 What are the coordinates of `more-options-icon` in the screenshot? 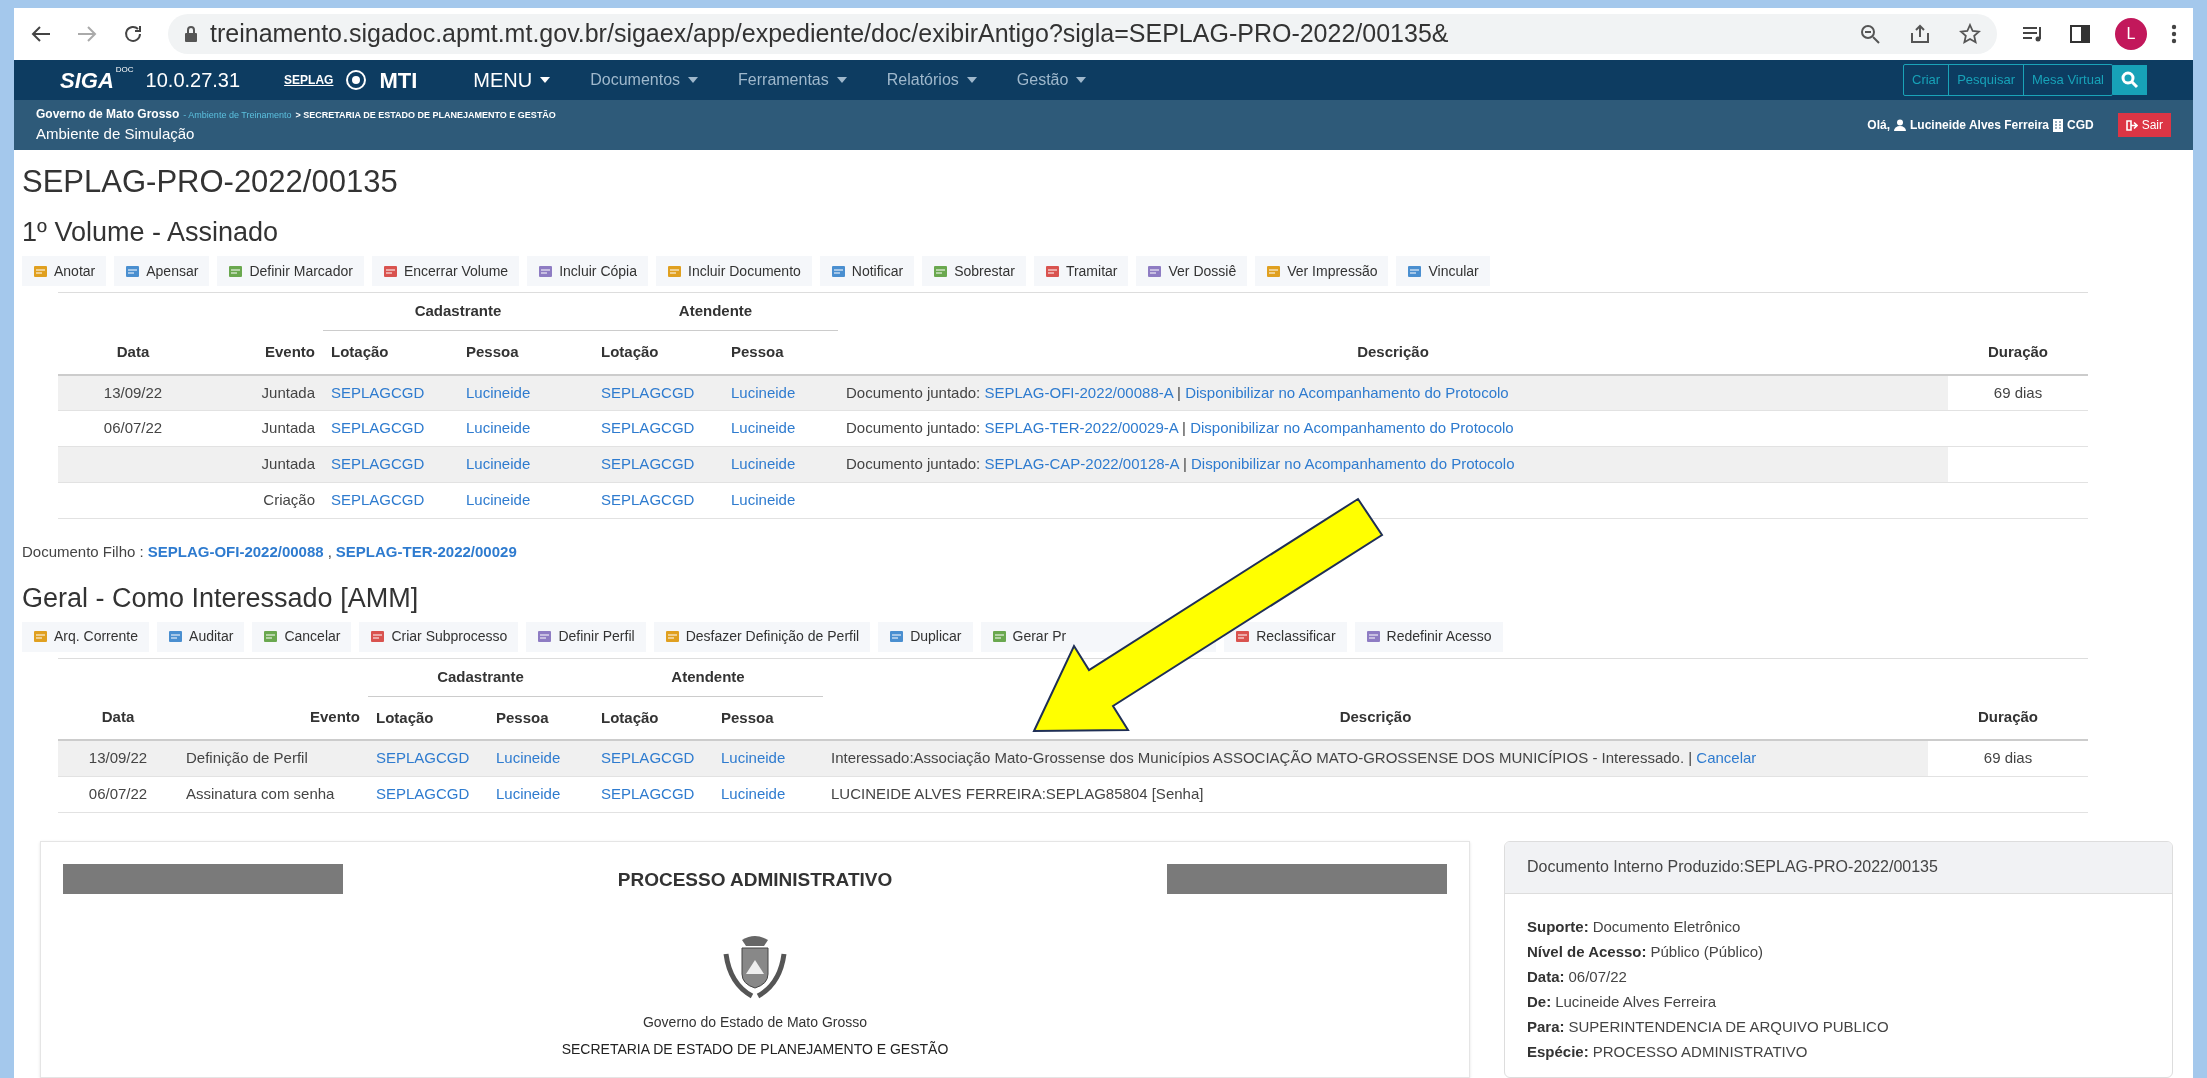 It's located at (2174, 34).